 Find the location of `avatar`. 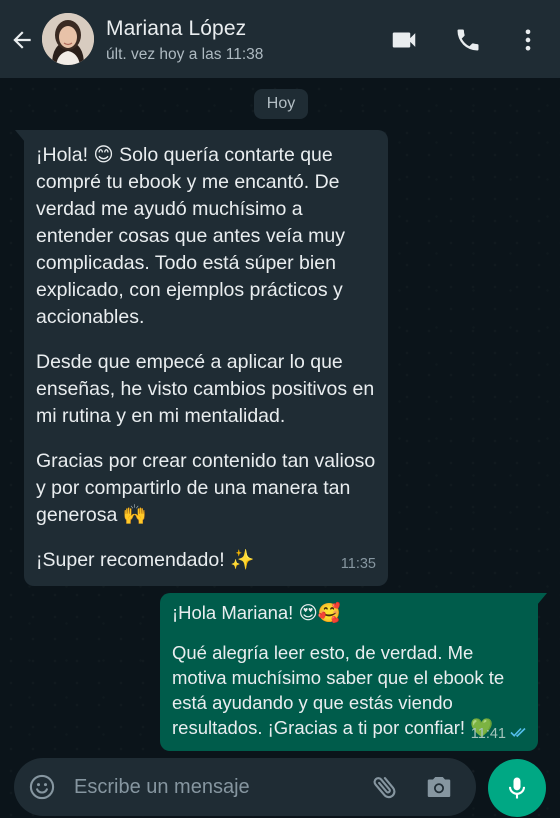

avatar is located at coordinates (68, 39).